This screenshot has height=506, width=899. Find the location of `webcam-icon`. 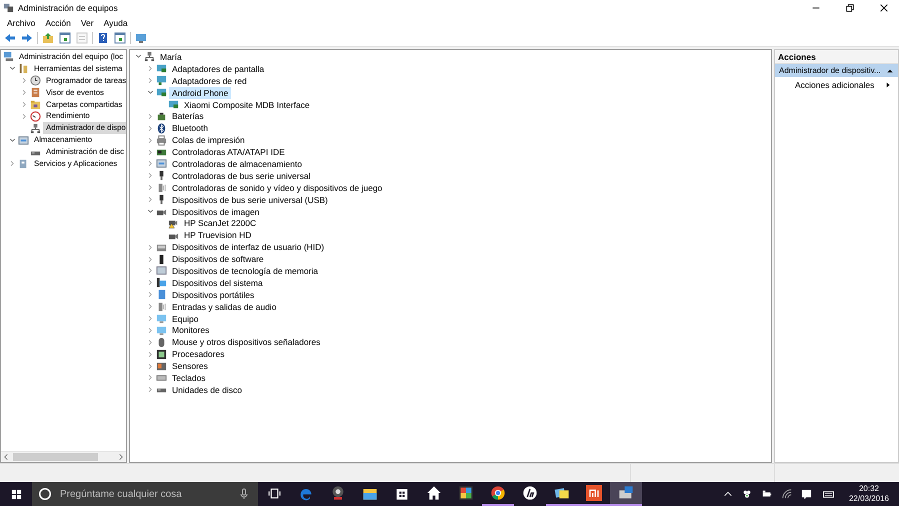

webcam-icon is located at coordinates (338, 493).